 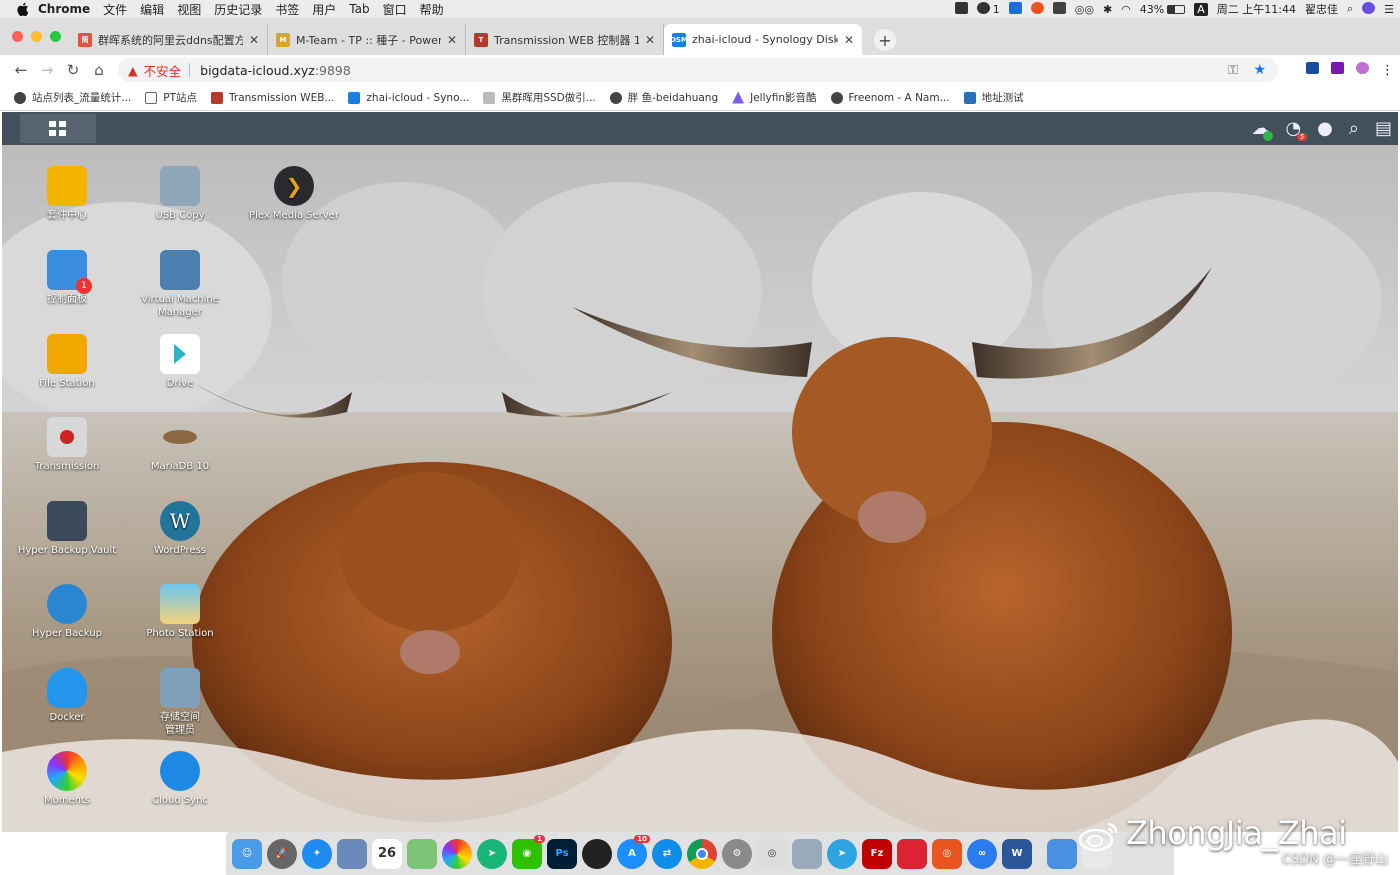 I want to click on battery-icon, so click(x=1176, y=9).